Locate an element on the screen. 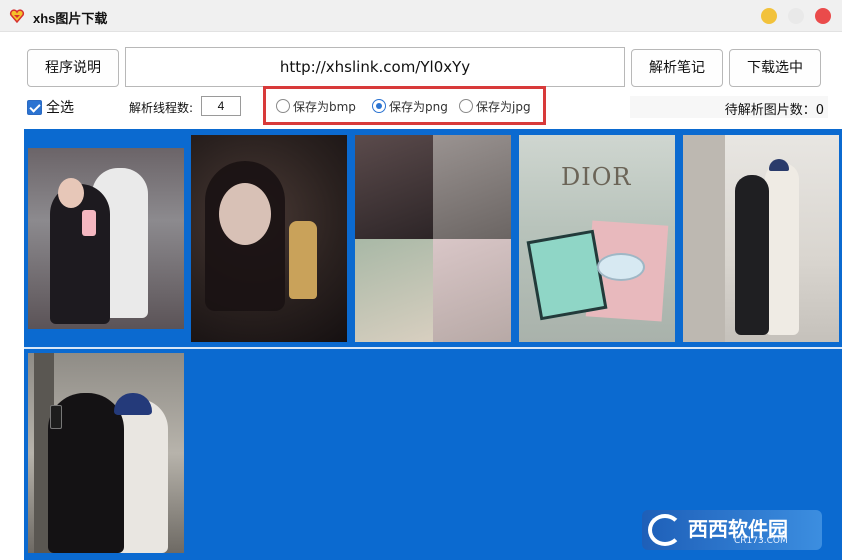 The height and width of the screenshot is (560, 842). close-button is located at coordinates (823, 16).